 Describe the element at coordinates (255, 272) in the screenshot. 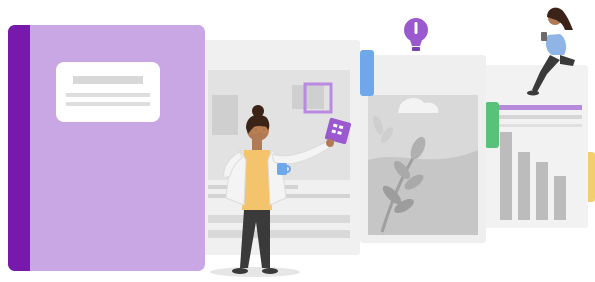

I see `ground-shadow` at that location.